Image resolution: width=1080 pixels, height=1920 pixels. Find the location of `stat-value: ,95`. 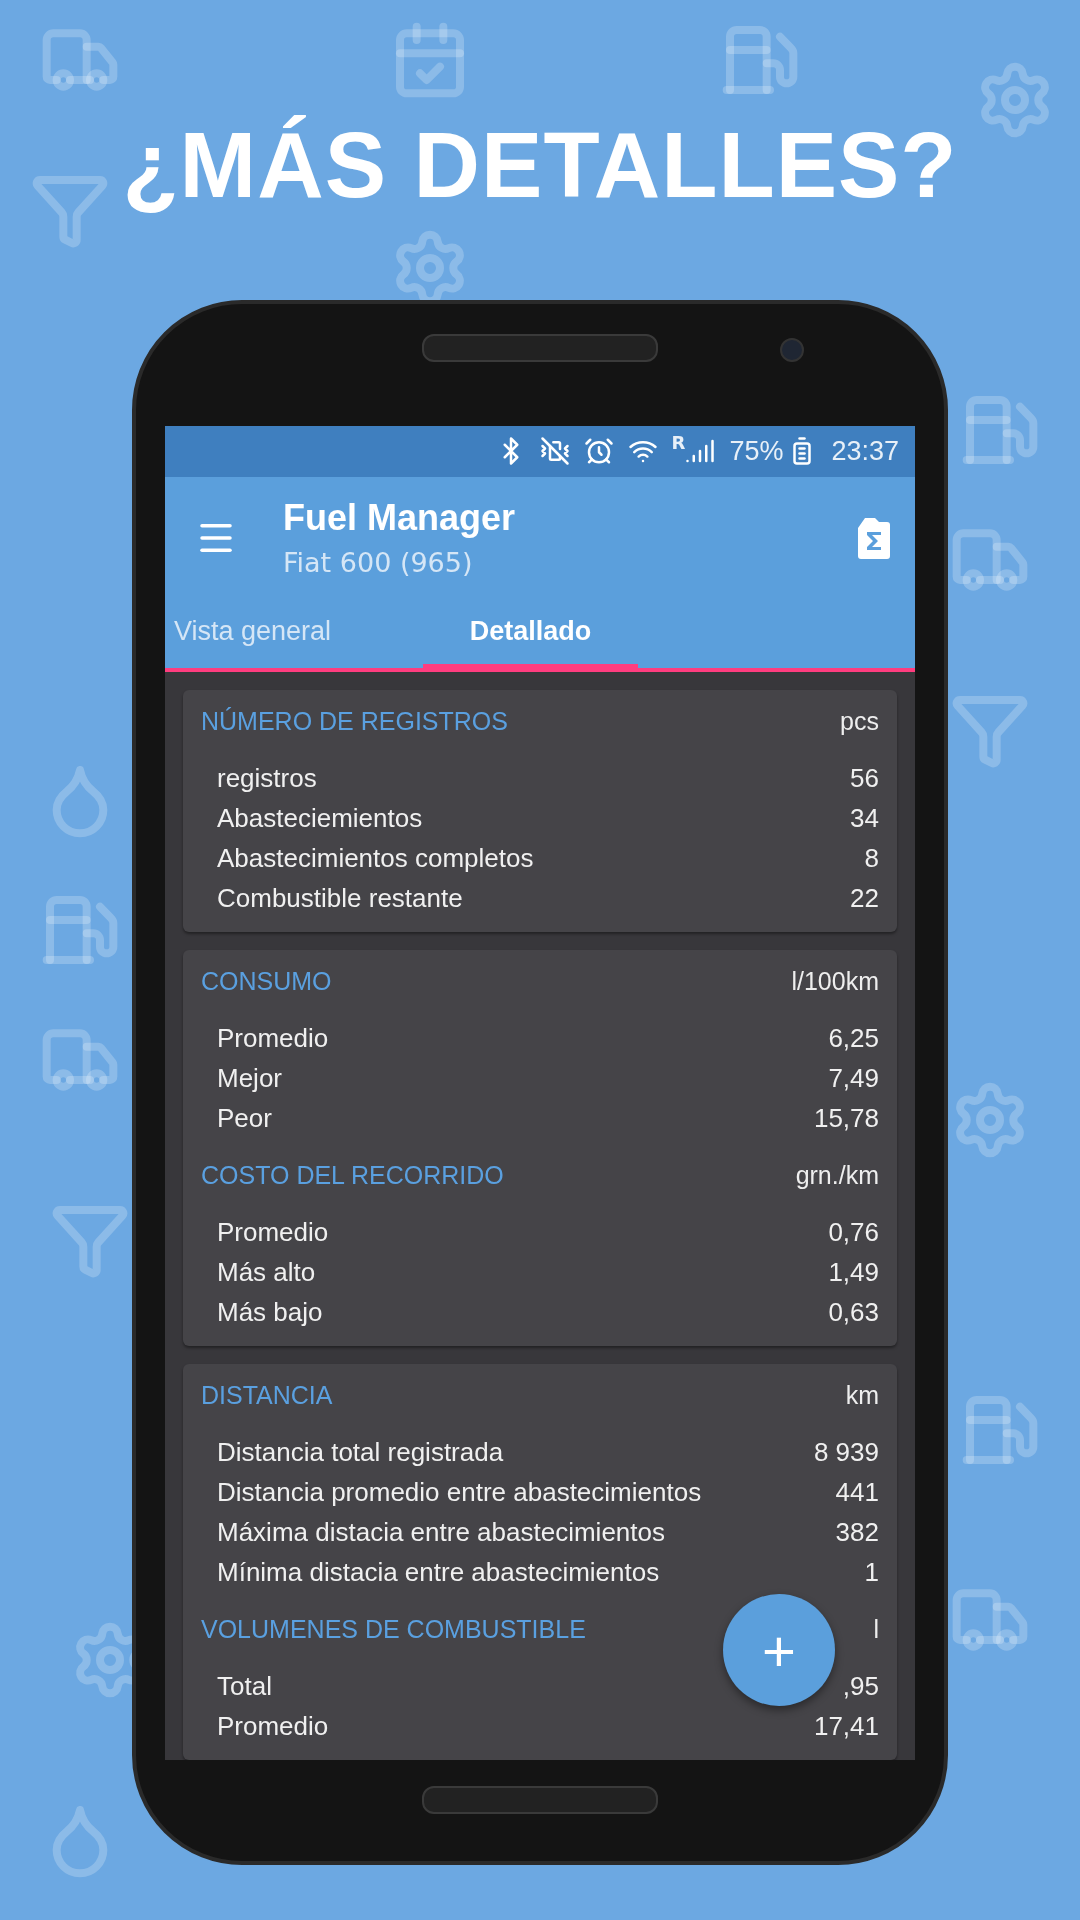

stat-value: ,95 is located at coordinates (860, 1686).